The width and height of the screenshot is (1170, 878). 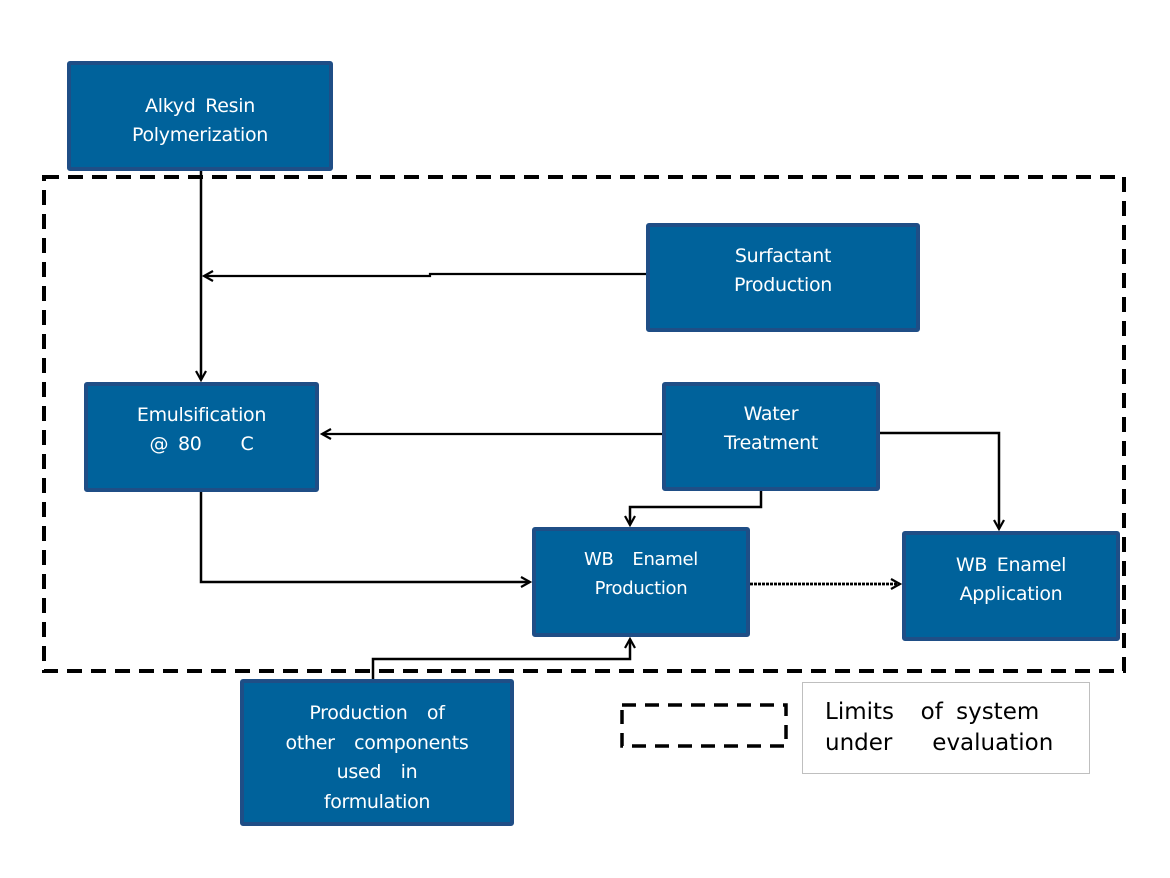 I want to click on legend-dashed-symbol, so click(x=704, y=725).